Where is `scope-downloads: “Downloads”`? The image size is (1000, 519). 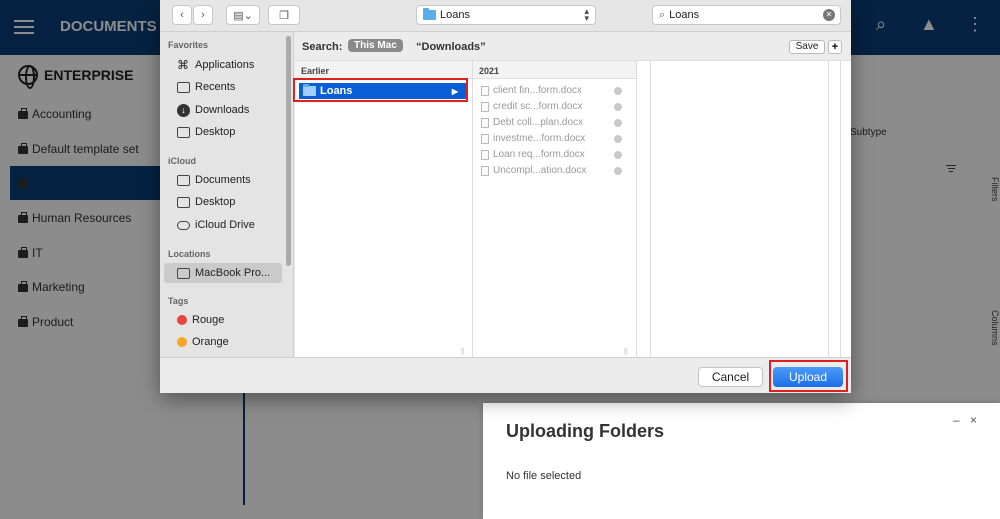
scope-downloads: “Downloads” is located at coordinates (451, 47).